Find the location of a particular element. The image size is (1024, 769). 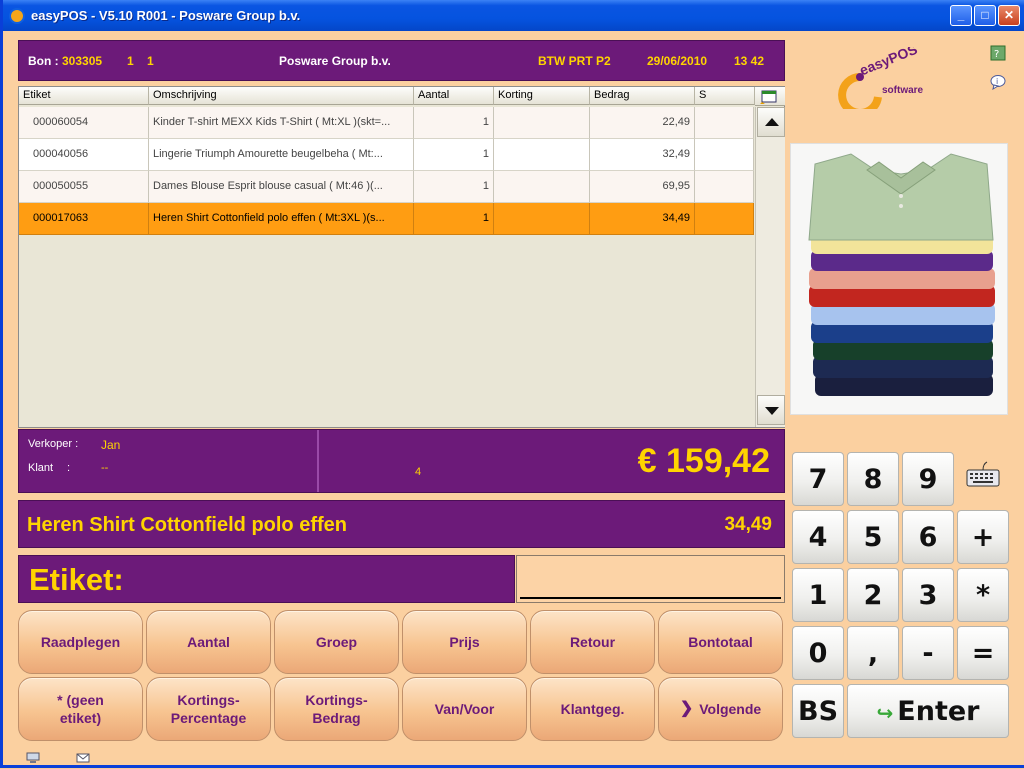

key-3: 3 is located at coordinates (928, 595).